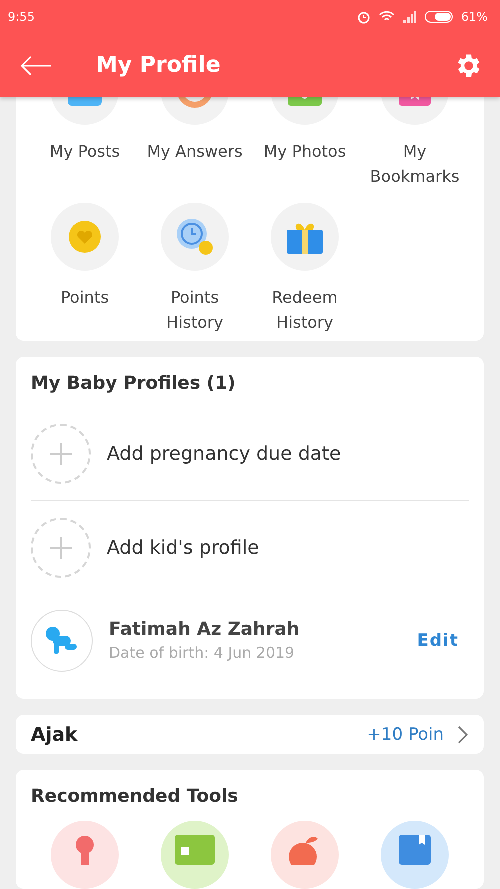 The image size is (500, 889). I want to click on add-profile-label: Add pregnancy due date, so click(224, 454).